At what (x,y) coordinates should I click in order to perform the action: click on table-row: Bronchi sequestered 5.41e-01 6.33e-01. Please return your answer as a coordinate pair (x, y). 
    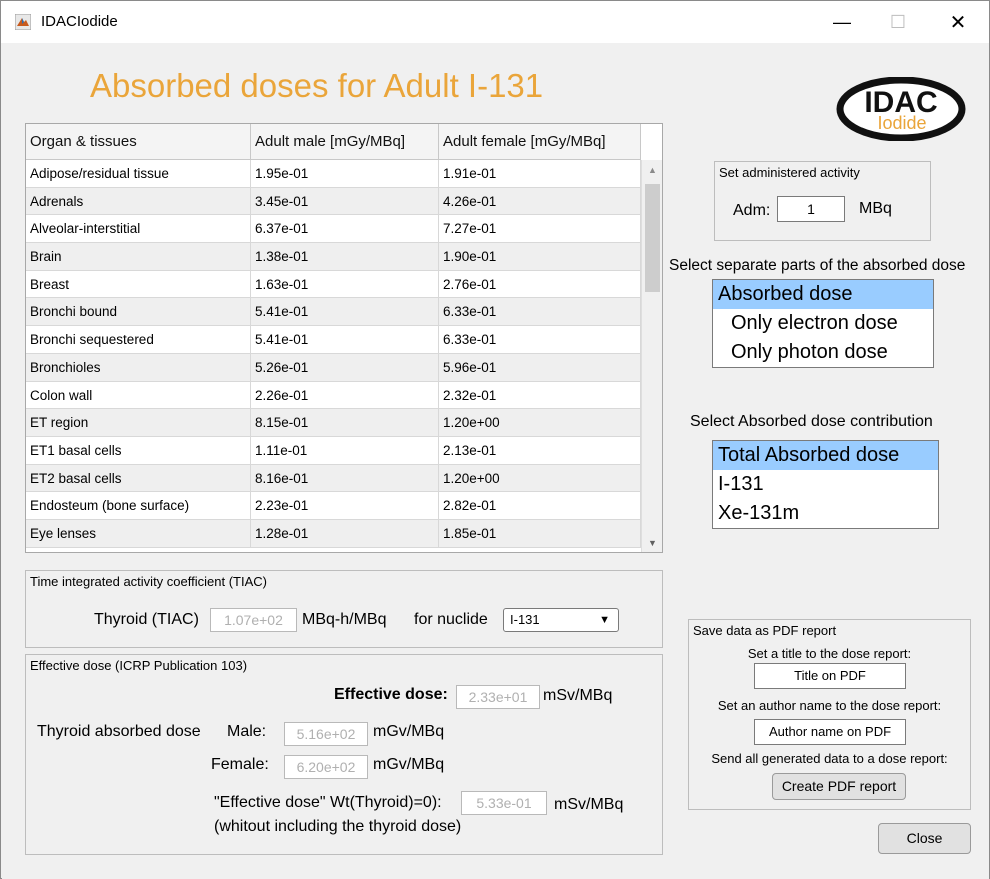
    Looking at the image, I should click on (333, 340).